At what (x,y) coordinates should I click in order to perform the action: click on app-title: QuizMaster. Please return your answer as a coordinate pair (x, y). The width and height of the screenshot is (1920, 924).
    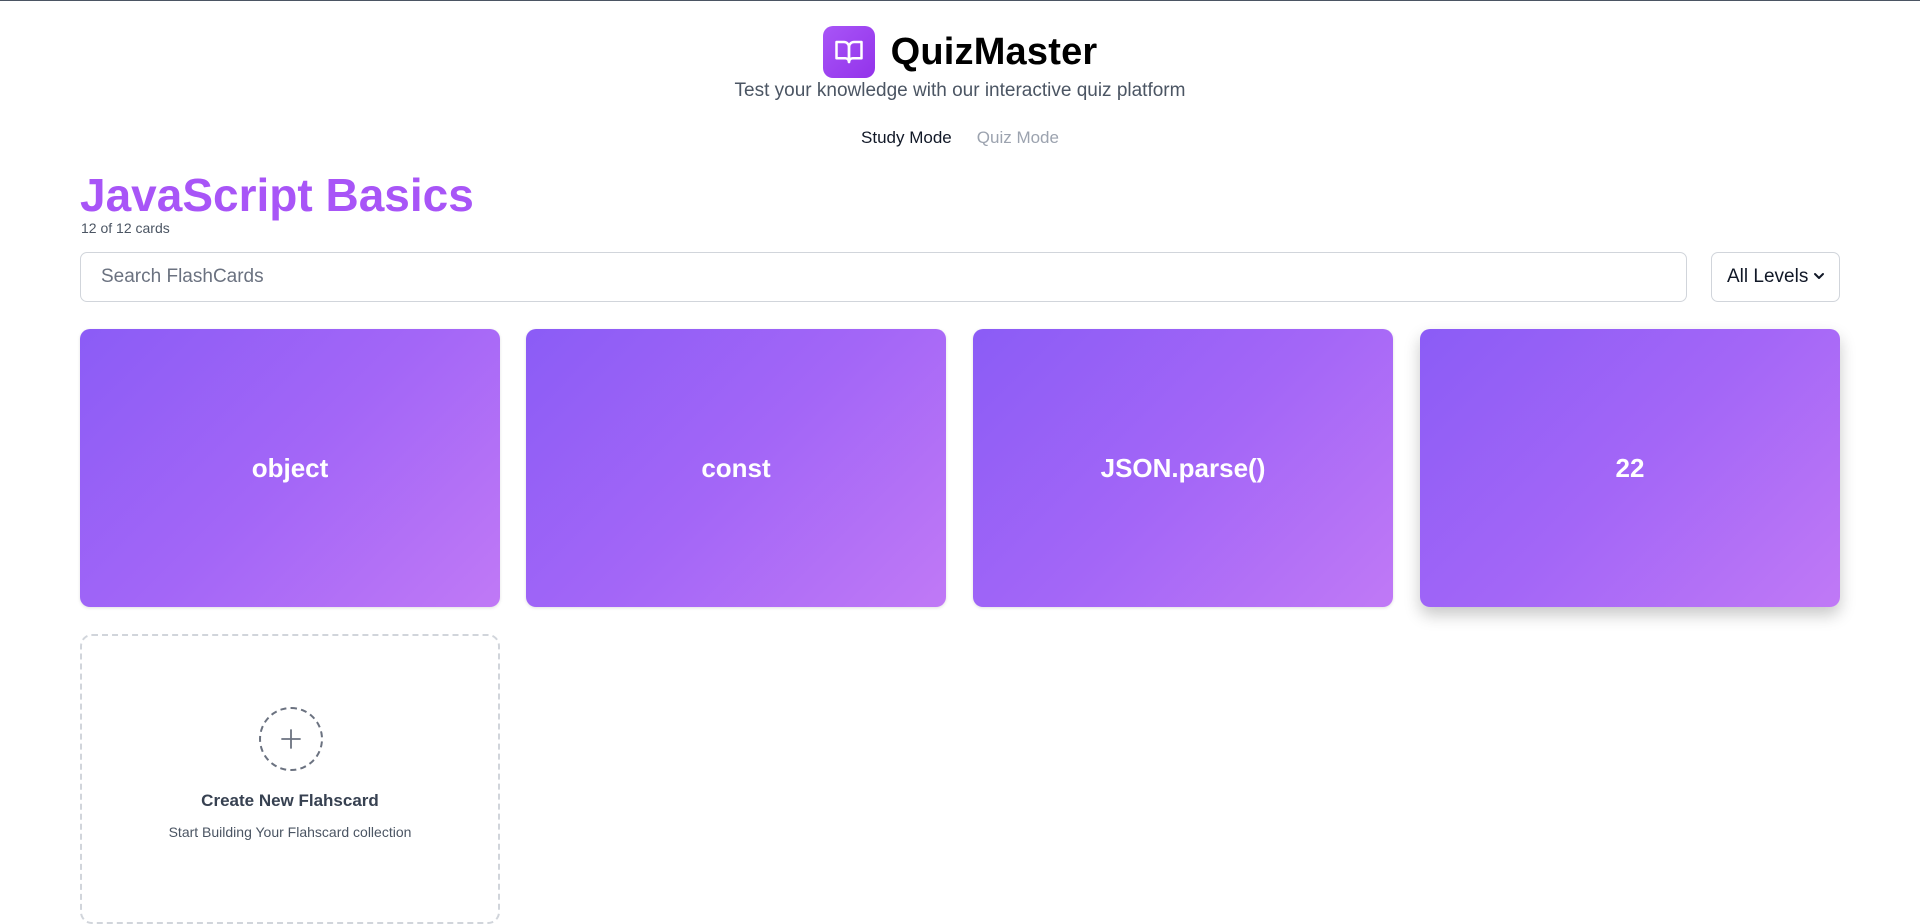
    Looking at the image, I should click on (994, 51).